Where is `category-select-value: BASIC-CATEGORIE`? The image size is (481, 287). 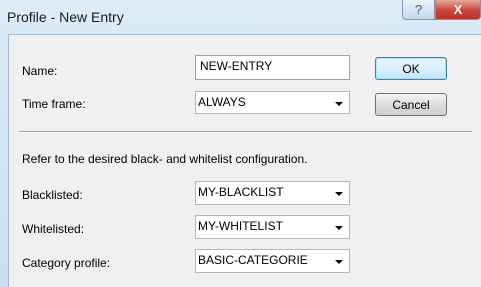 category-select-value: BASIC-CATEGORIE is located at coordinates (253, 260).